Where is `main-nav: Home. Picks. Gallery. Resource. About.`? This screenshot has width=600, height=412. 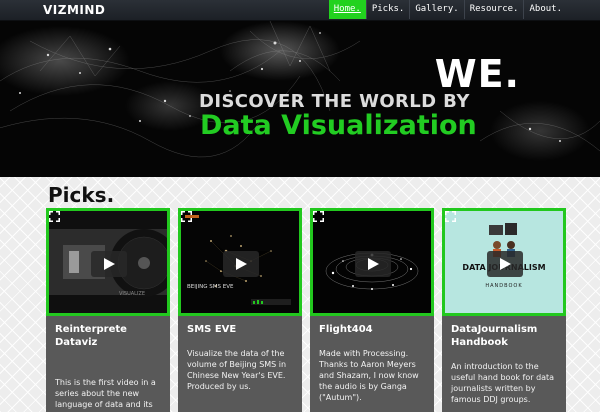 main-nav: Home. Picks. Gallery. Resource. About. is located at coordinates (447, 9).